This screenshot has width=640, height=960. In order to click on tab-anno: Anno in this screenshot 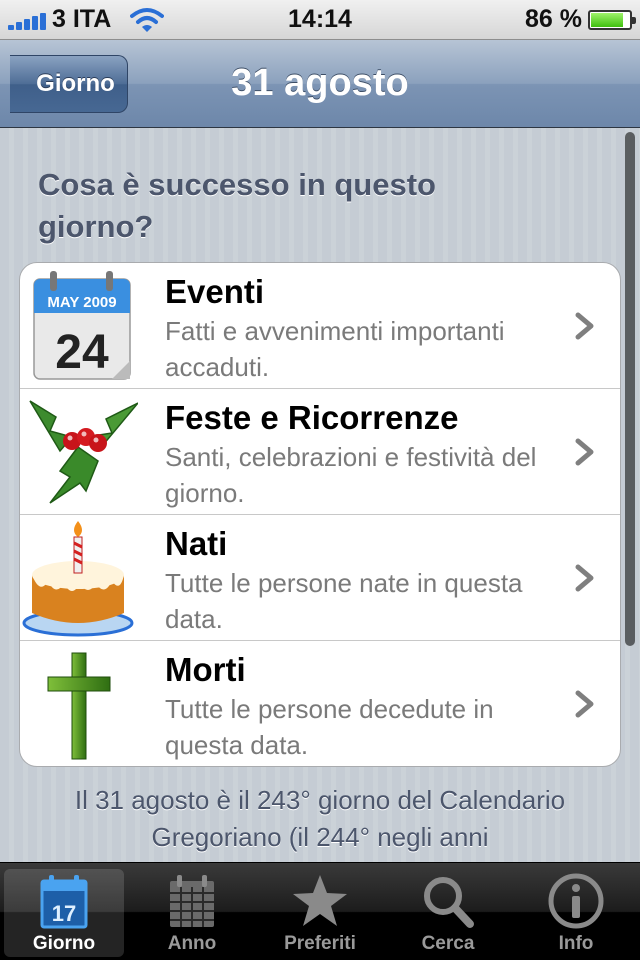, I will do `click(192, 913)`.